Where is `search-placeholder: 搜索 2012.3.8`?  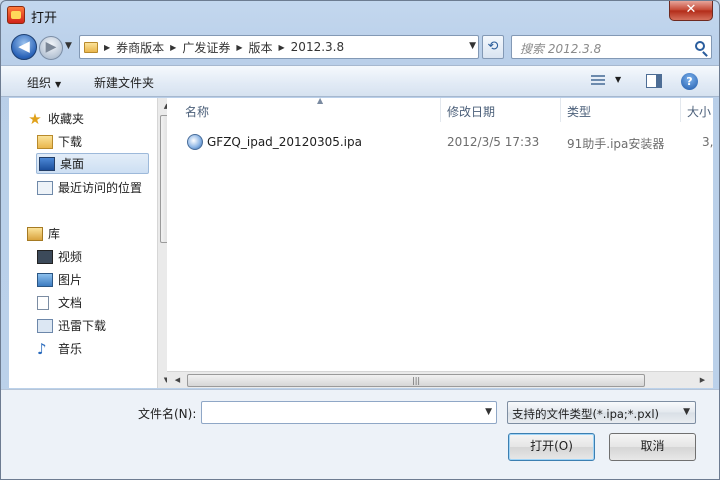 search-placeholder: 搜索 2012.3.8 is located at coordinates (561, 49).